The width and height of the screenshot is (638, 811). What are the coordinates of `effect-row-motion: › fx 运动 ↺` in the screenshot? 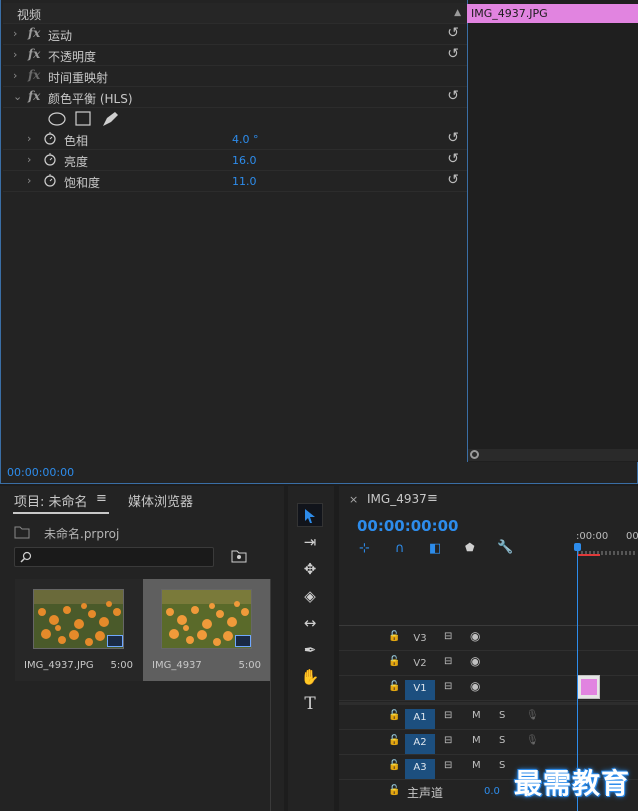 It's located at (235, 34).